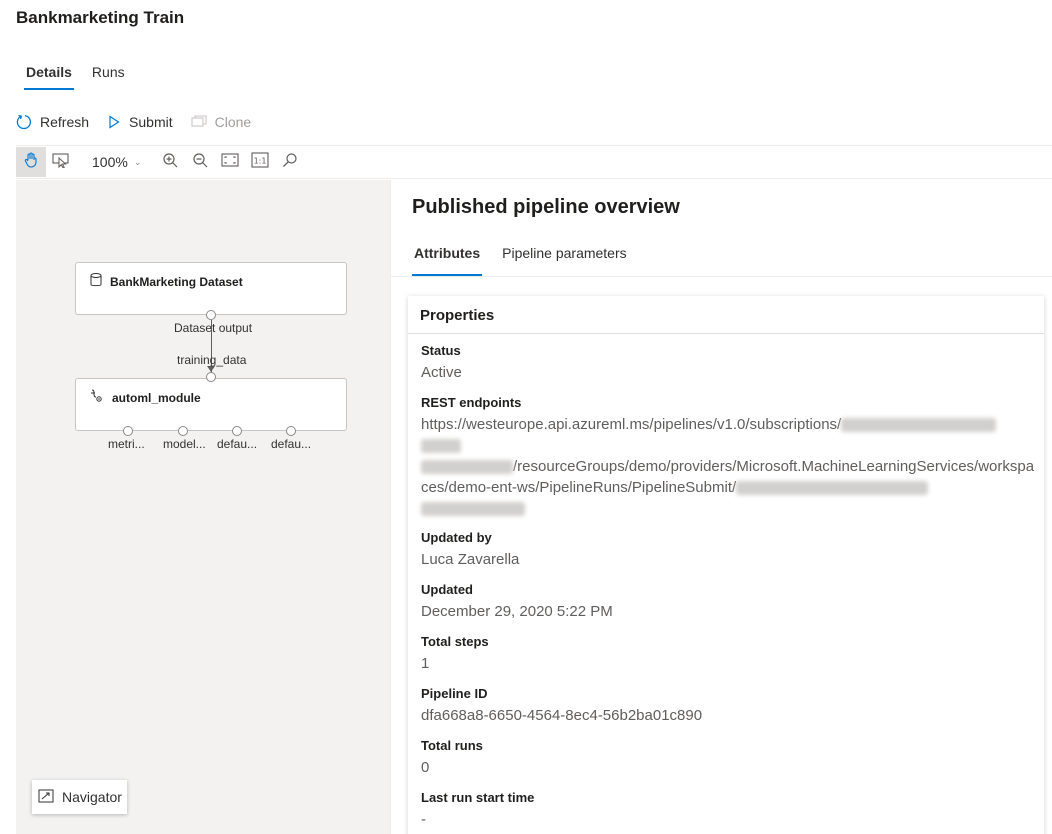 This screenshot has width=1052, height=834. I want to click on select-pointer-icon, so click(61, 162).